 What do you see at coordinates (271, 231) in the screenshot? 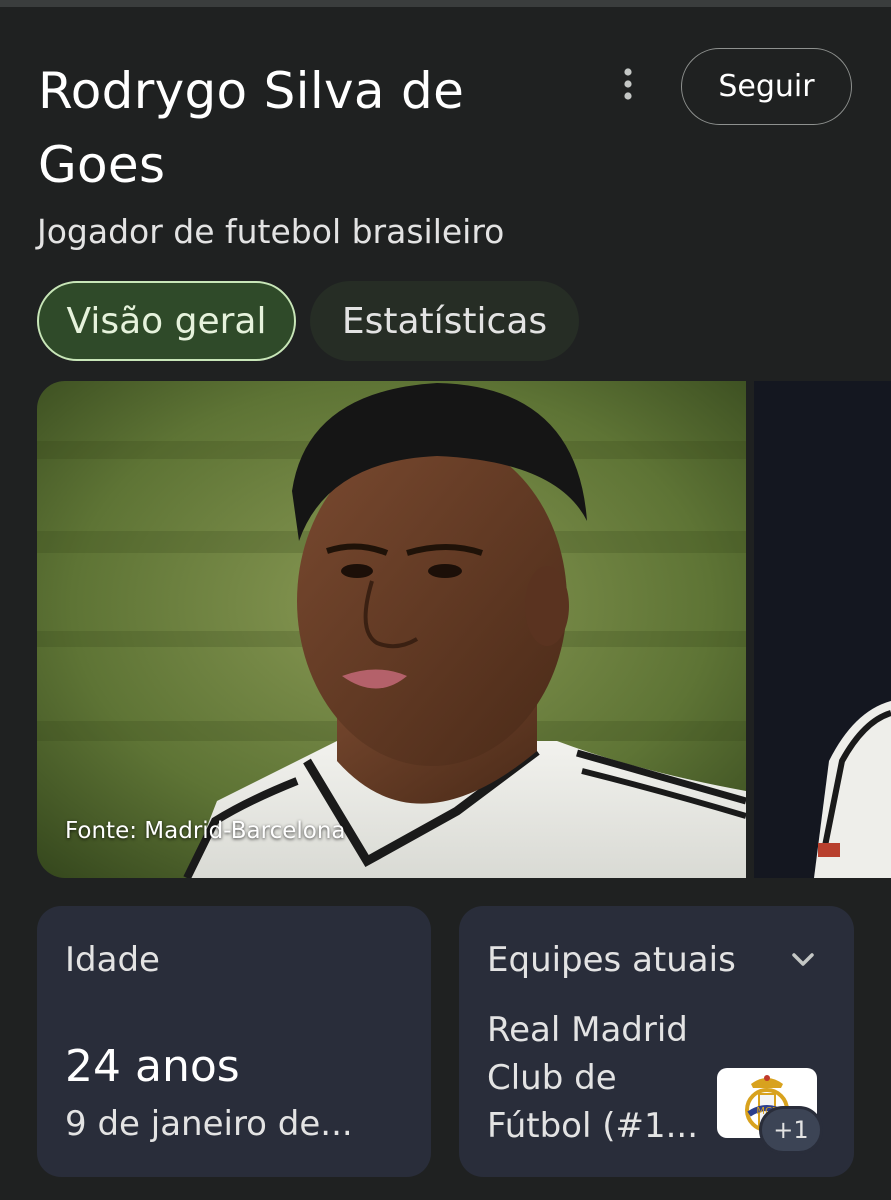
I see `entity-subtitle: Jogador de futebol brasileiro` at bounding box center [271, 231].